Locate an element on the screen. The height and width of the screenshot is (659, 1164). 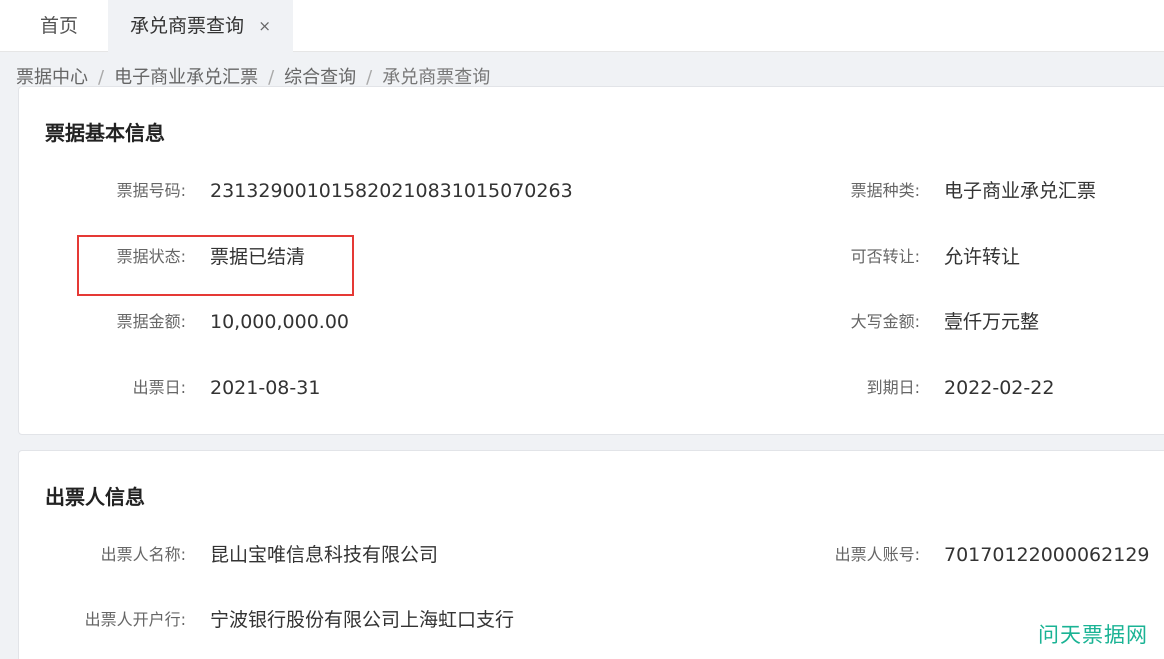
drawer-bank-value: 宁波银行股份有限公司上海虹口支行 is located at coordinates (362, 620).